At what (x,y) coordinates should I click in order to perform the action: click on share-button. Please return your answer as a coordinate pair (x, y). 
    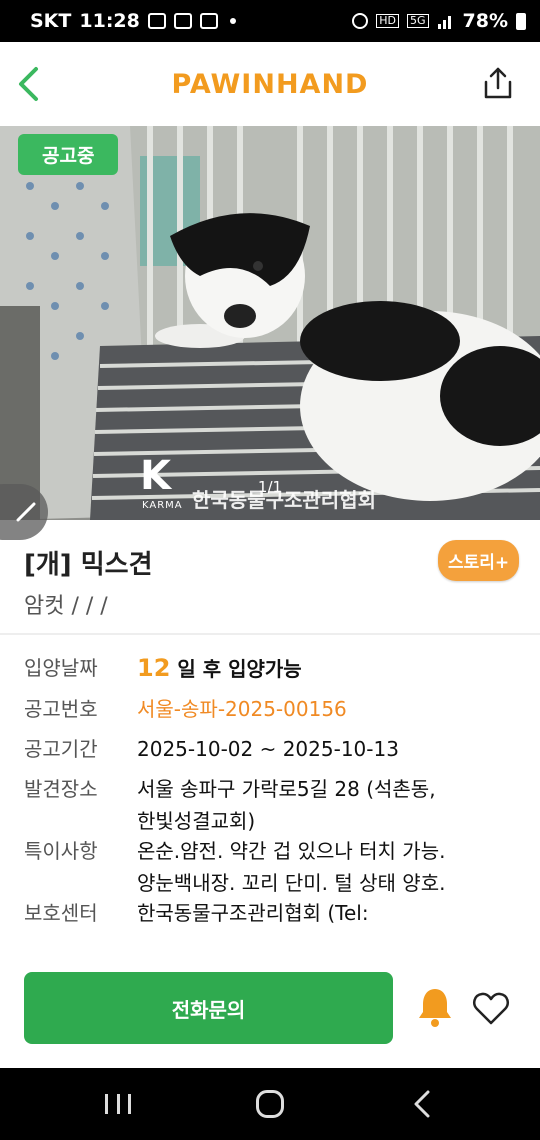
    Looking at the image, I should click on (498, 84).